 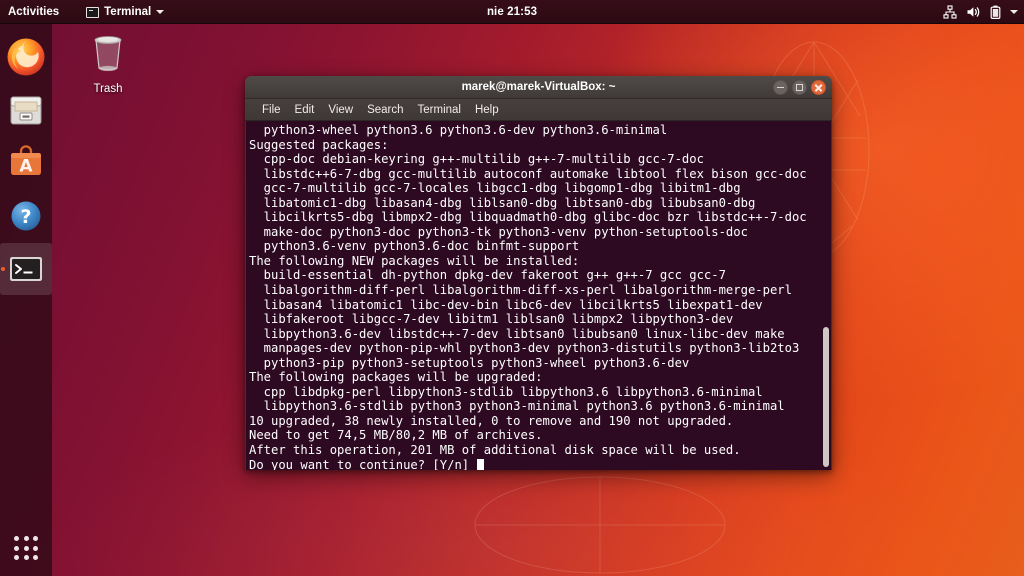 I want to click on help-question-icon: ?, so click(x=26, y=216).